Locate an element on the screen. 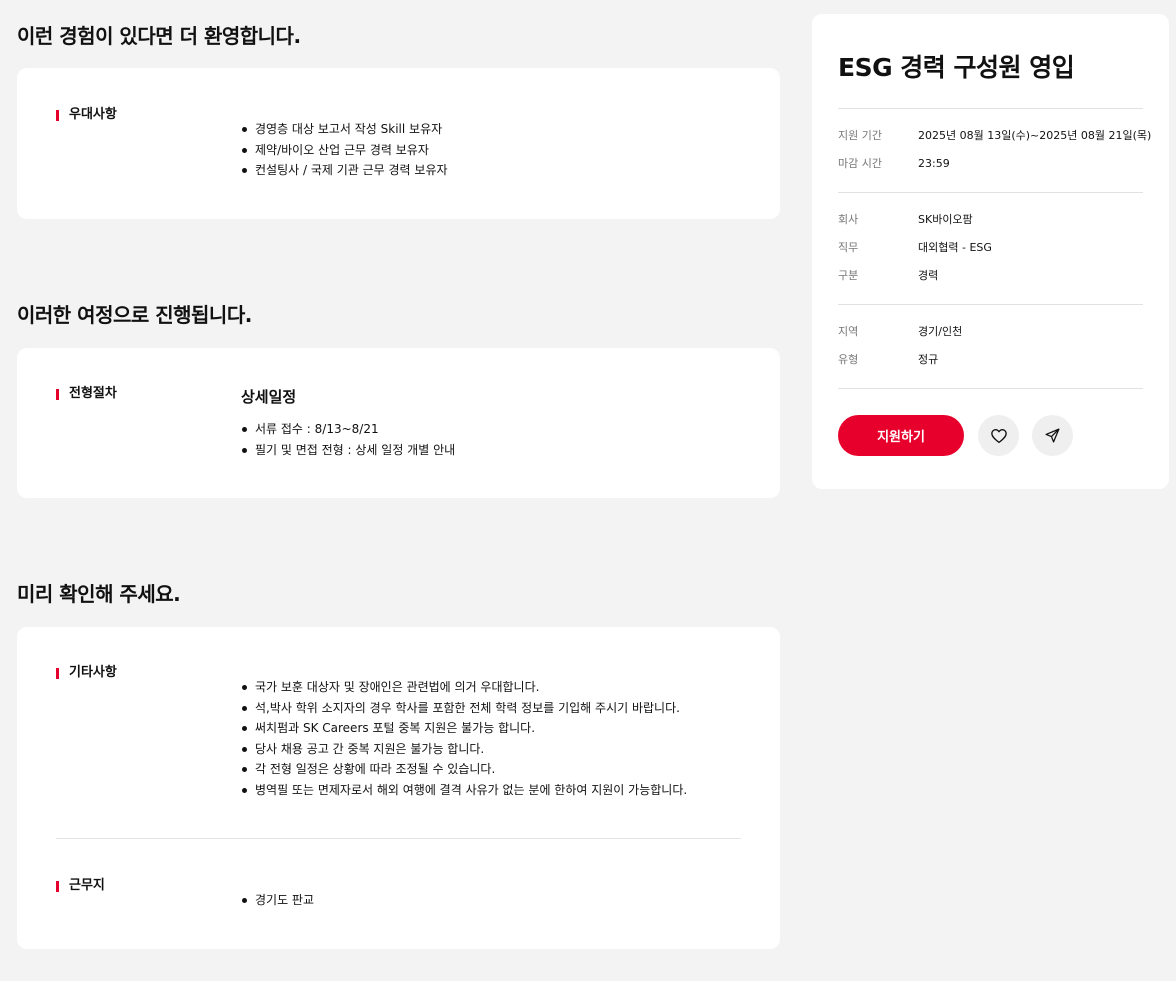  region-row: 지역 경기/인천 is located at coordinates (900, 332).